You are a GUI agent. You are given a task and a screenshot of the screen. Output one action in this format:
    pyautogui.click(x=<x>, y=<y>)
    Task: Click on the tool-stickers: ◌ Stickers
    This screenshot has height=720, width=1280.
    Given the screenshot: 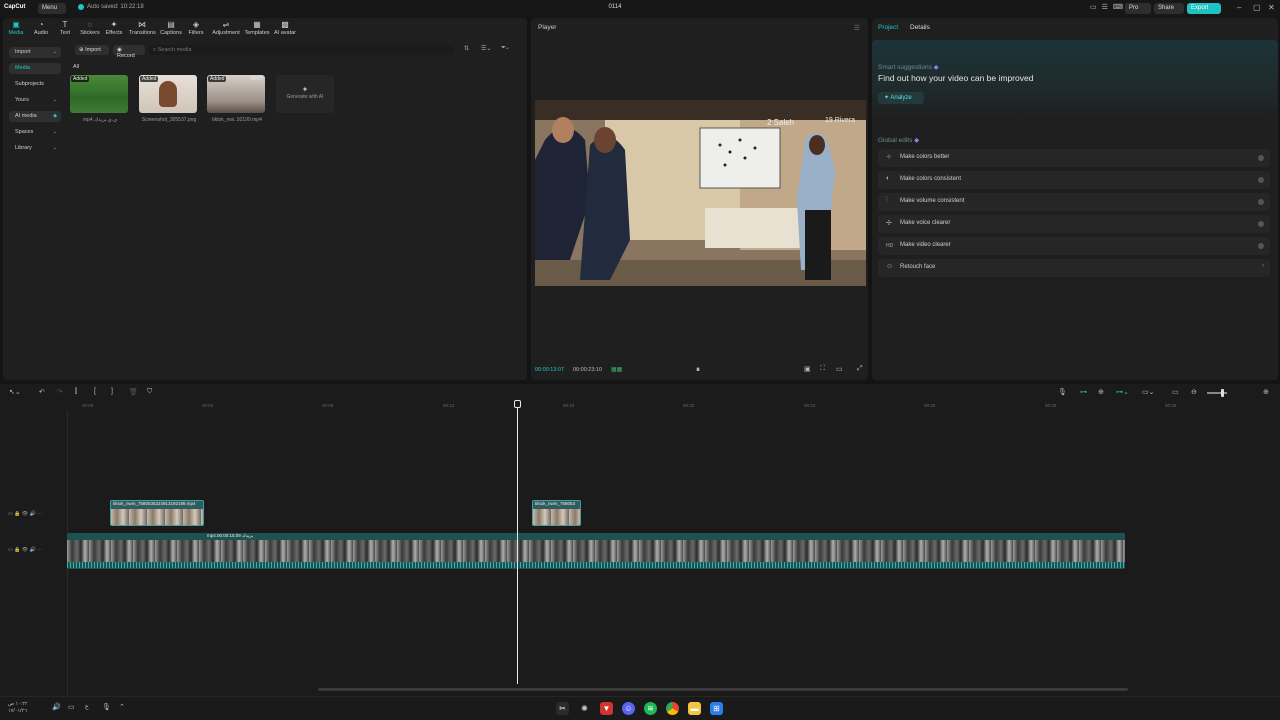 What is the action you would take?
    pyautogui.click(x=90, y=28)
    